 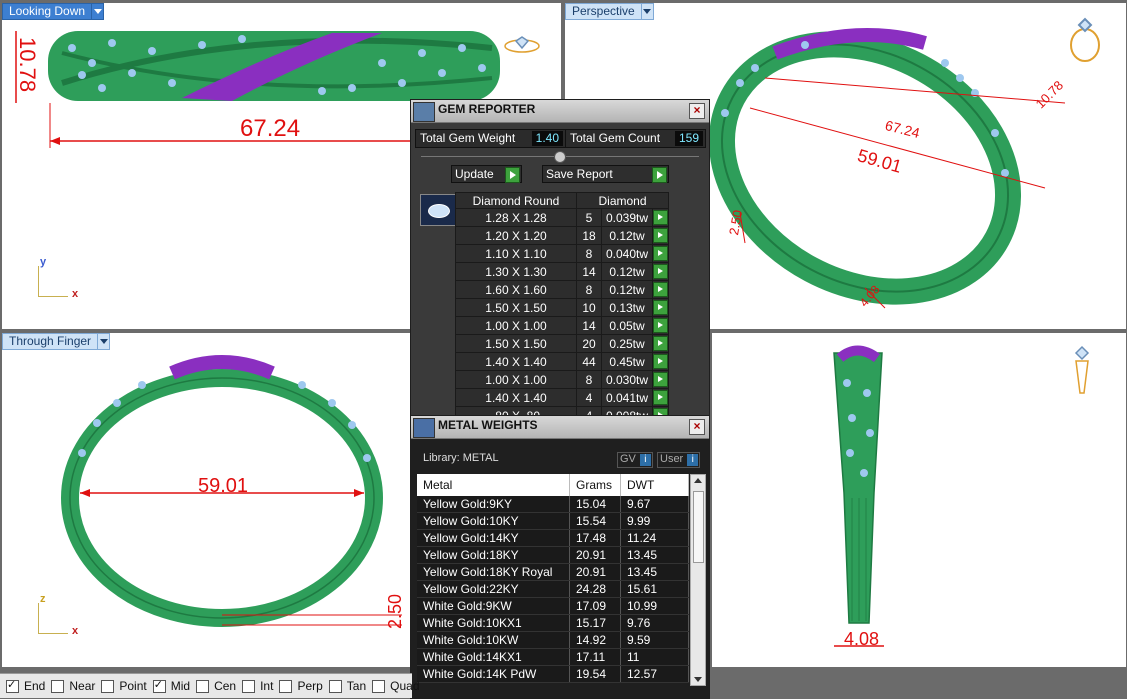 I want to click on metal-dwt: 11, so click(x=654, y=657).